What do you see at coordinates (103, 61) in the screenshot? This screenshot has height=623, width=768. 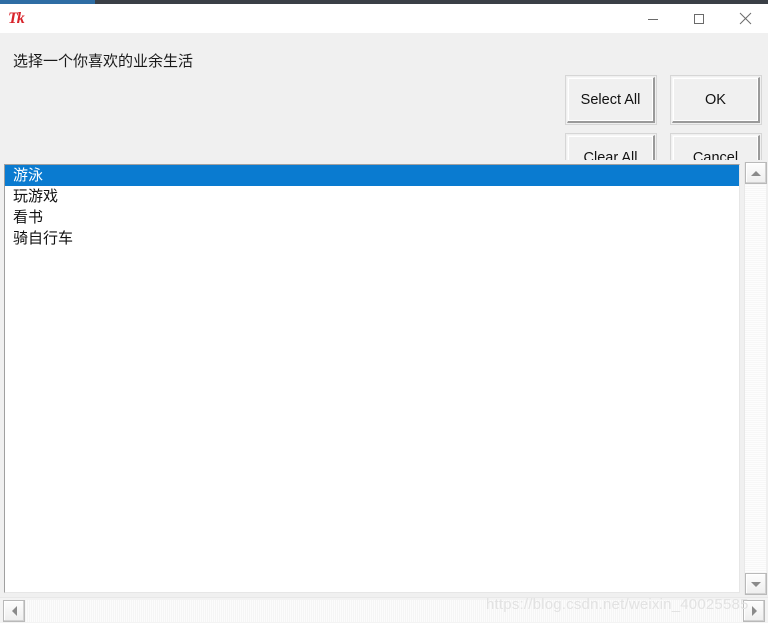 I see `prompt-label: 选择一个你喜欢的业余生活` at bounding box center [103, 61].